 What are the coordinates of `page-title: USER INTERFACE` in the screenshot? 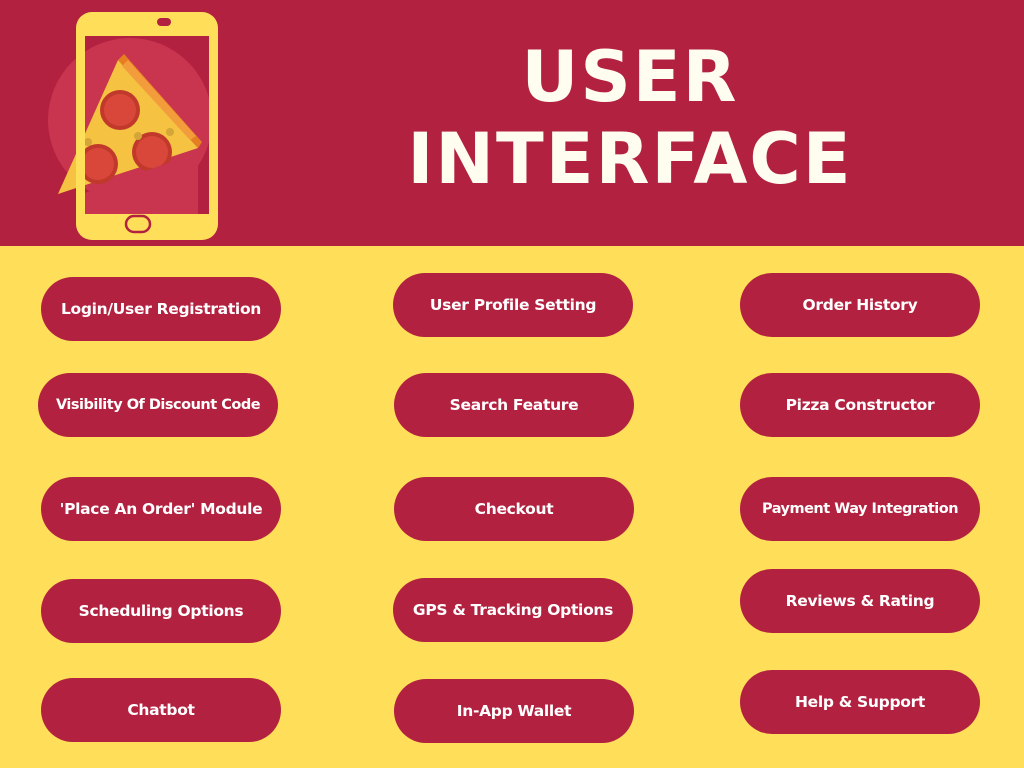 It's located at (630, 118).